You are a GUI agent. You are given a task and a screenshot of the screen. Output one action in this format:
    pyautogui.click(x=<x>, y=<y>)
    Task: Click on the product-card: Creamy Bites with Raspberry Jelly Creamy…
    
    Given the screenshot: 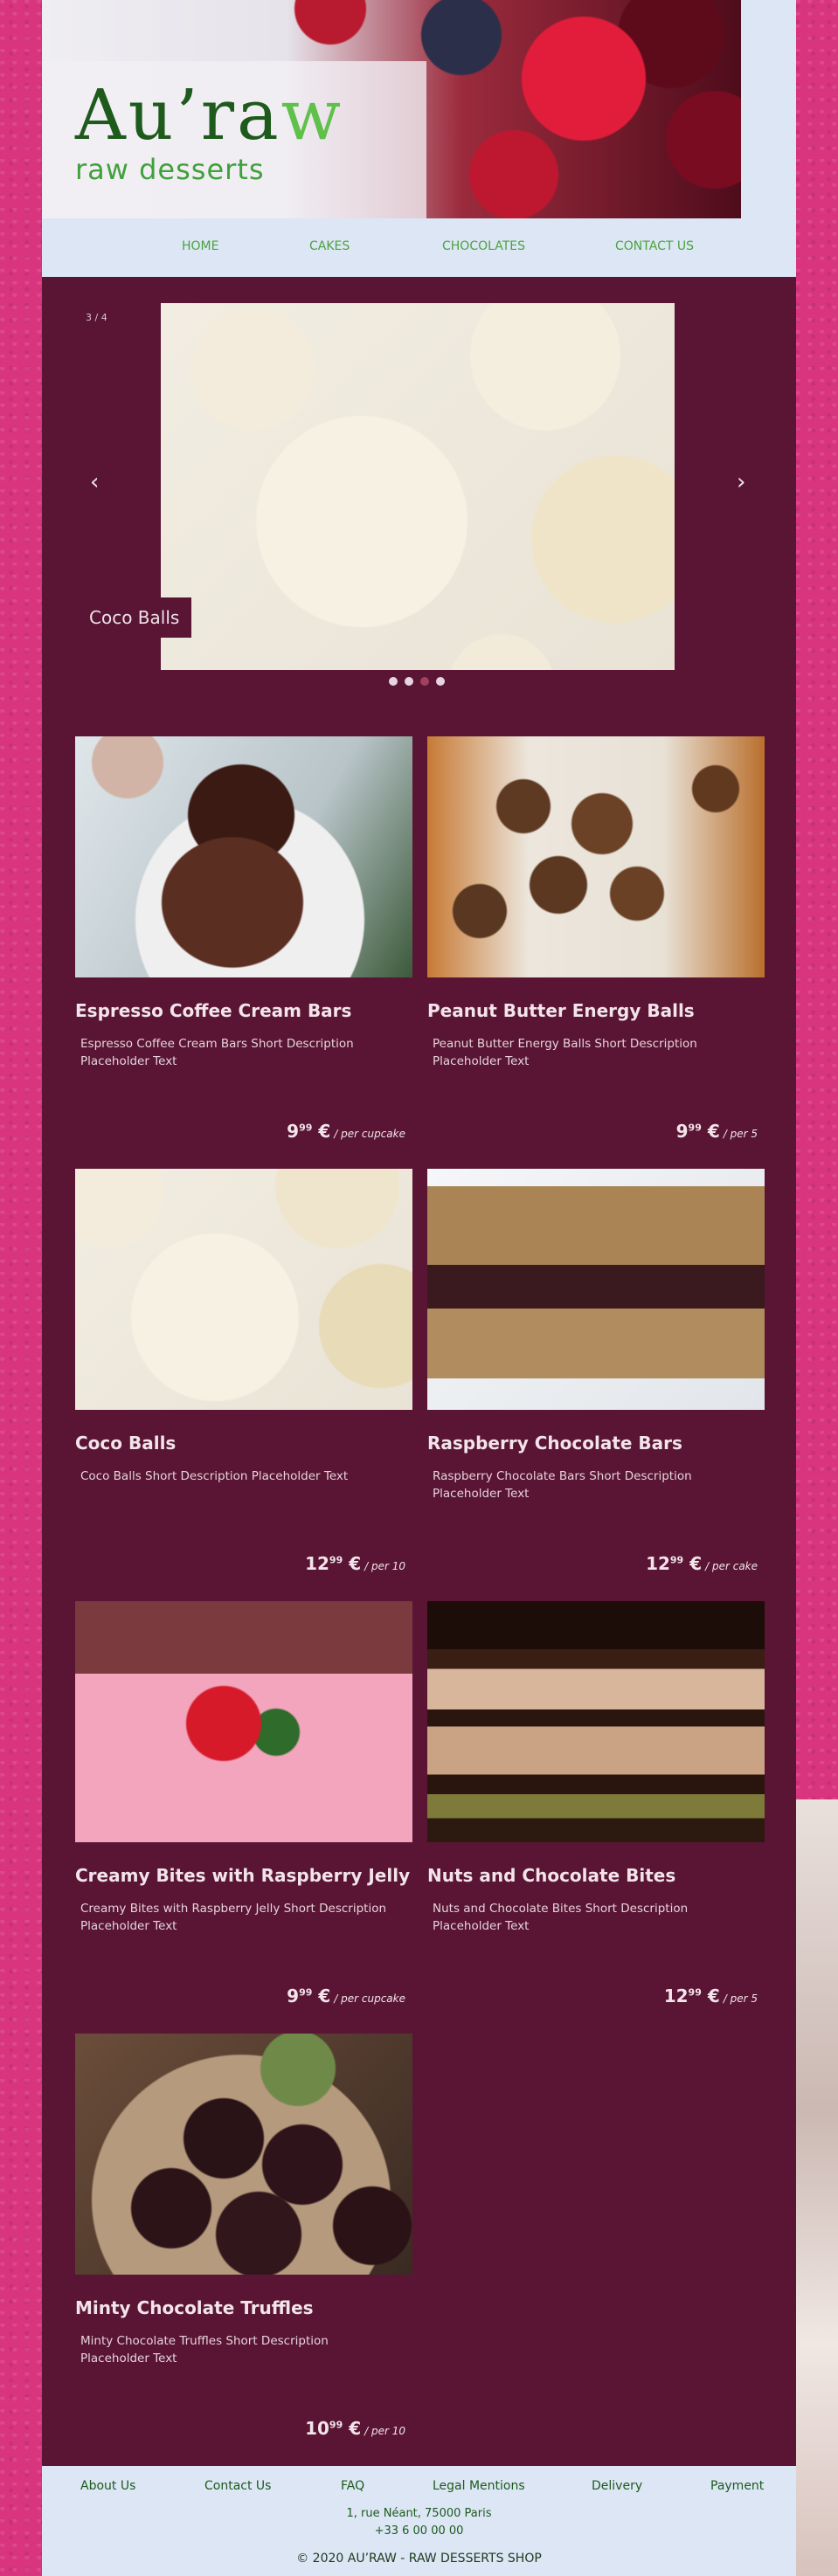 What is the action you would take?
    pyautogui.click(x=244, y=1803)
    